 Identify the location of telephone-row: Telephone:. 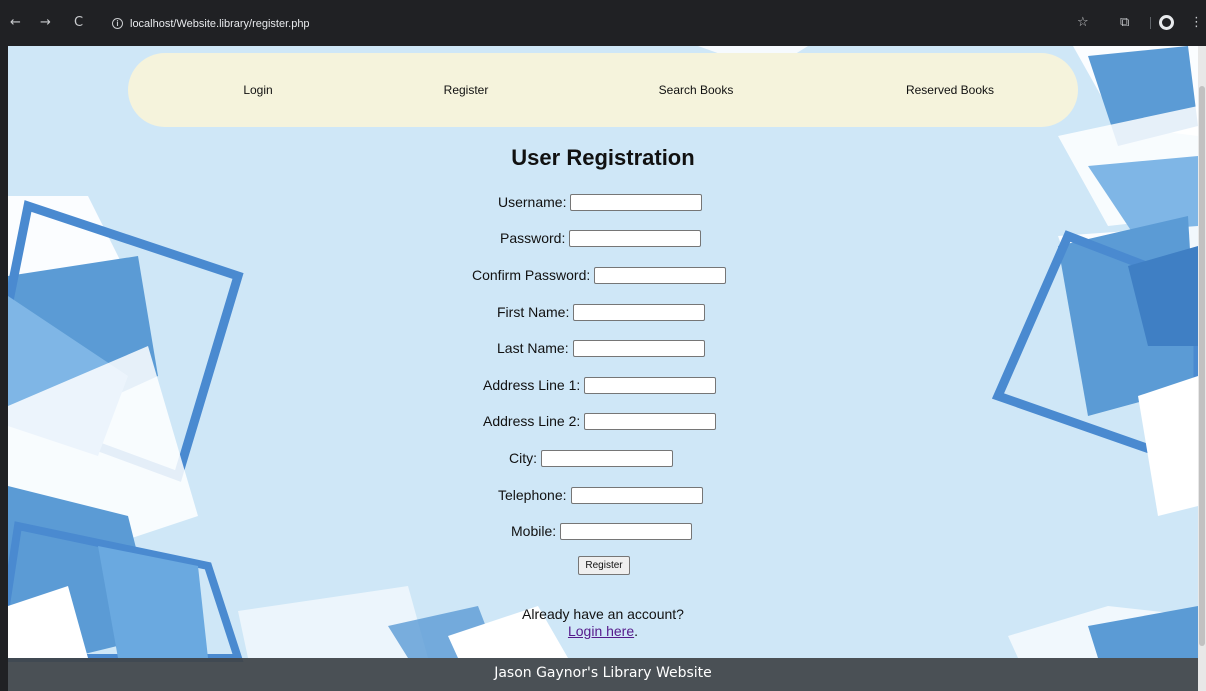
(600, 495).